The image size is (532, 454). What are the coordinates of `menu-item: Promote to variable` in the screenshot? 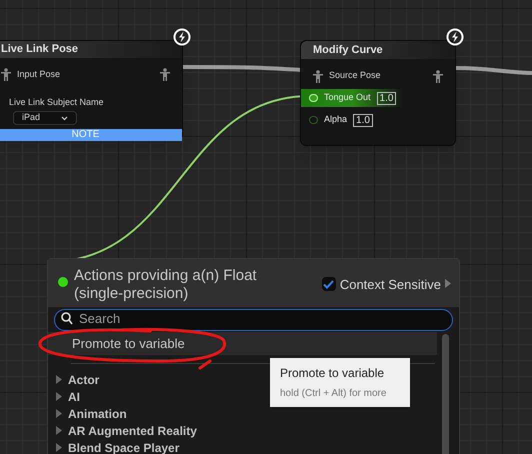 It's located at (242, 343).